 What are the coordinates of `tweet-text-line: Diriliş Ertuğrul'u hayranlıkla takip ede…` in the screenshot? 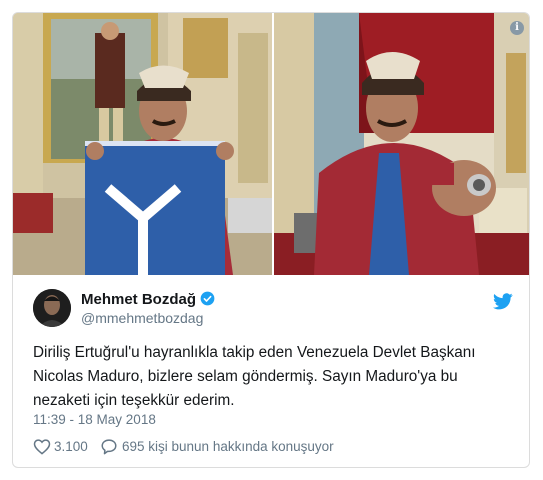 It's located at (254, 352).